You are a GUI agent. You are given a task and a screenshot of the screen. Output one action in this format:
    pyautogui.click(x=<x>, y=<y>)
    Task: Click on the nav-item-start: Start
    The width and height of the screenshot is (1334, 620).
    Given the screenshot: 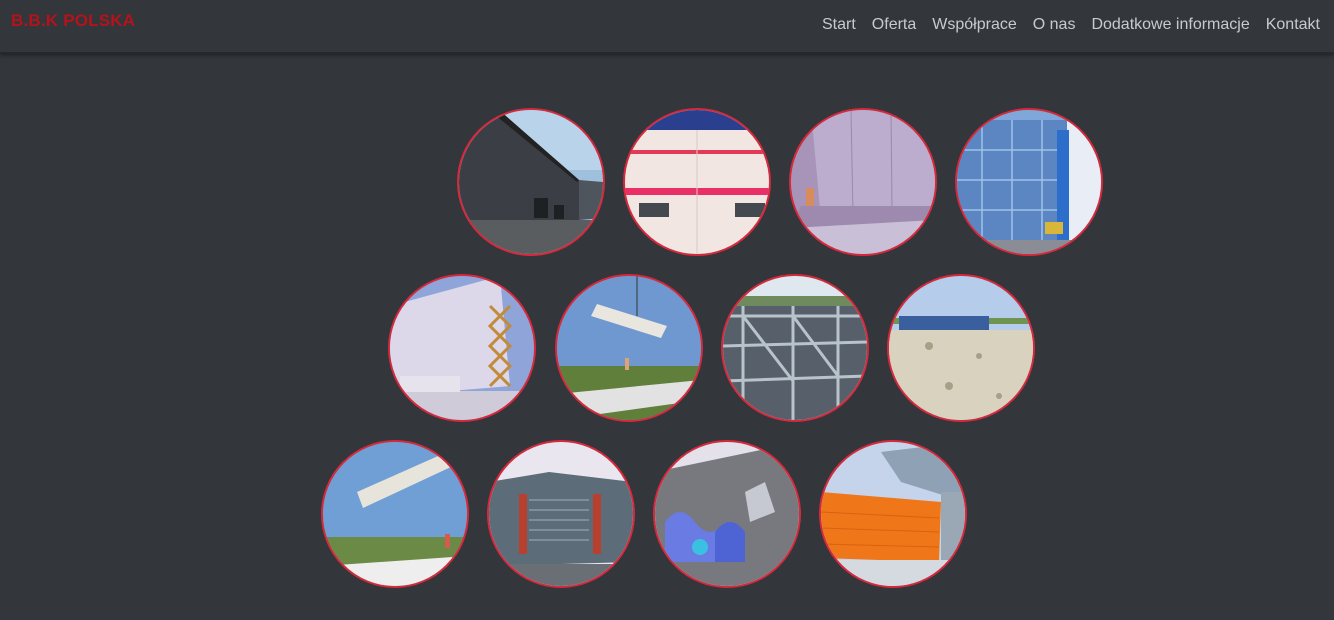 What is the action you would take?
    pyautogui.click(x=839, y=25)
    